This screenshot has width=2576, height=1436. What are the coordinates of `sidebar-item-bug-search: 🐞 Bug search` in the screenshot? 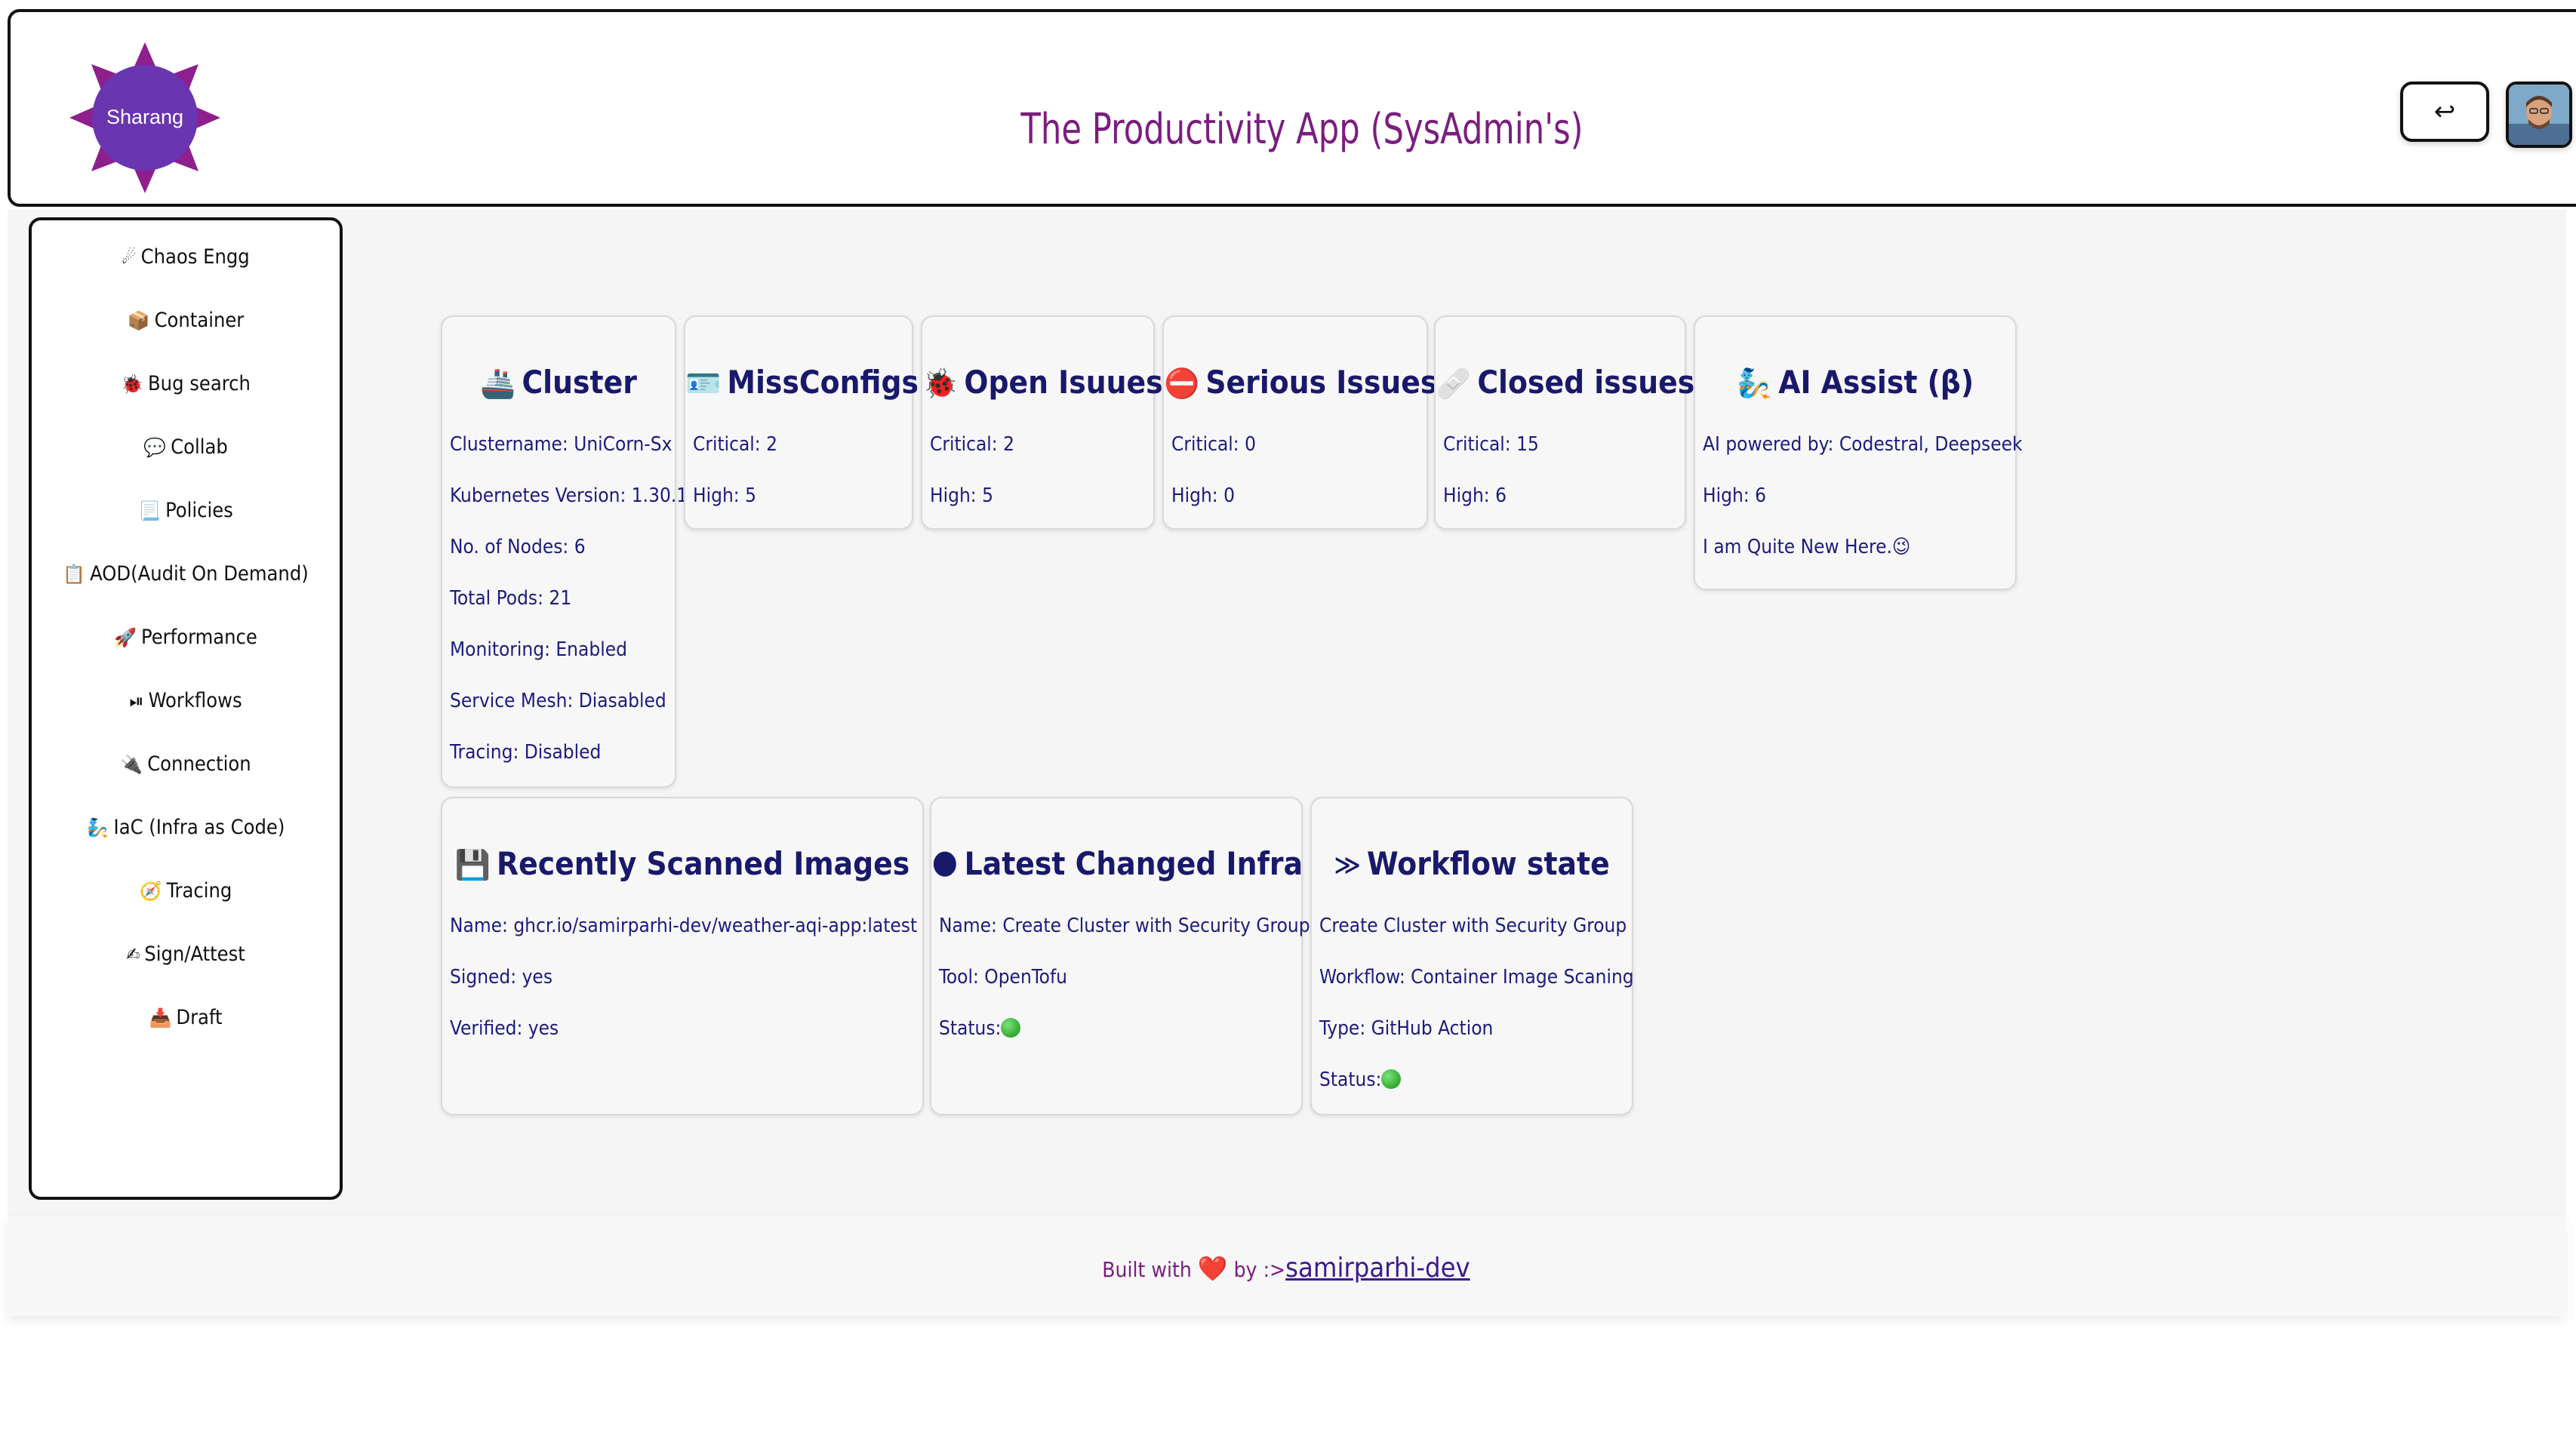 It's located at (186, 384).